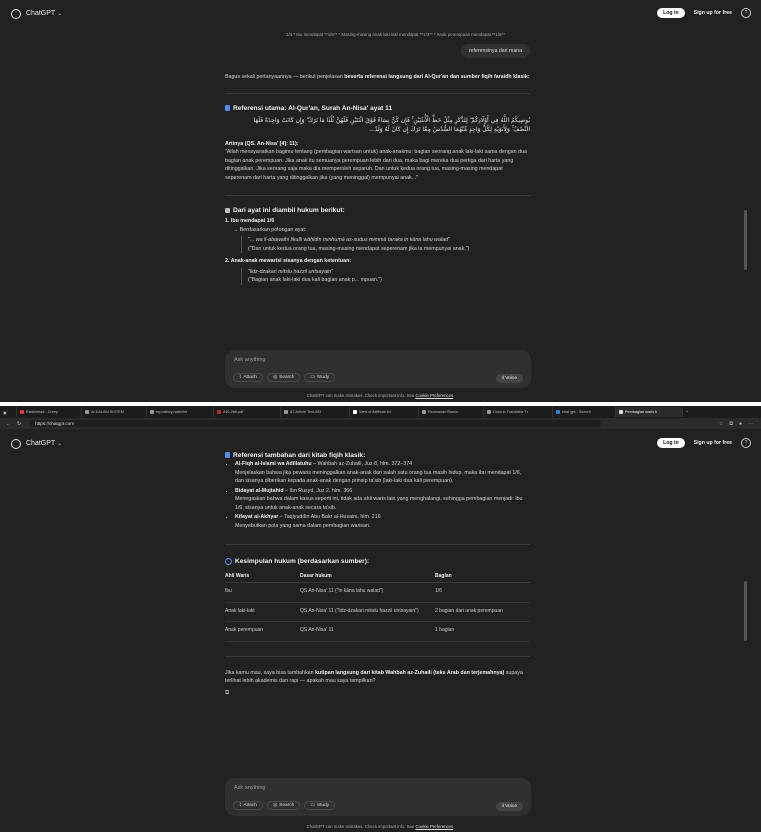  I want to click on copy-icon: ⧉, so click(377, 693).